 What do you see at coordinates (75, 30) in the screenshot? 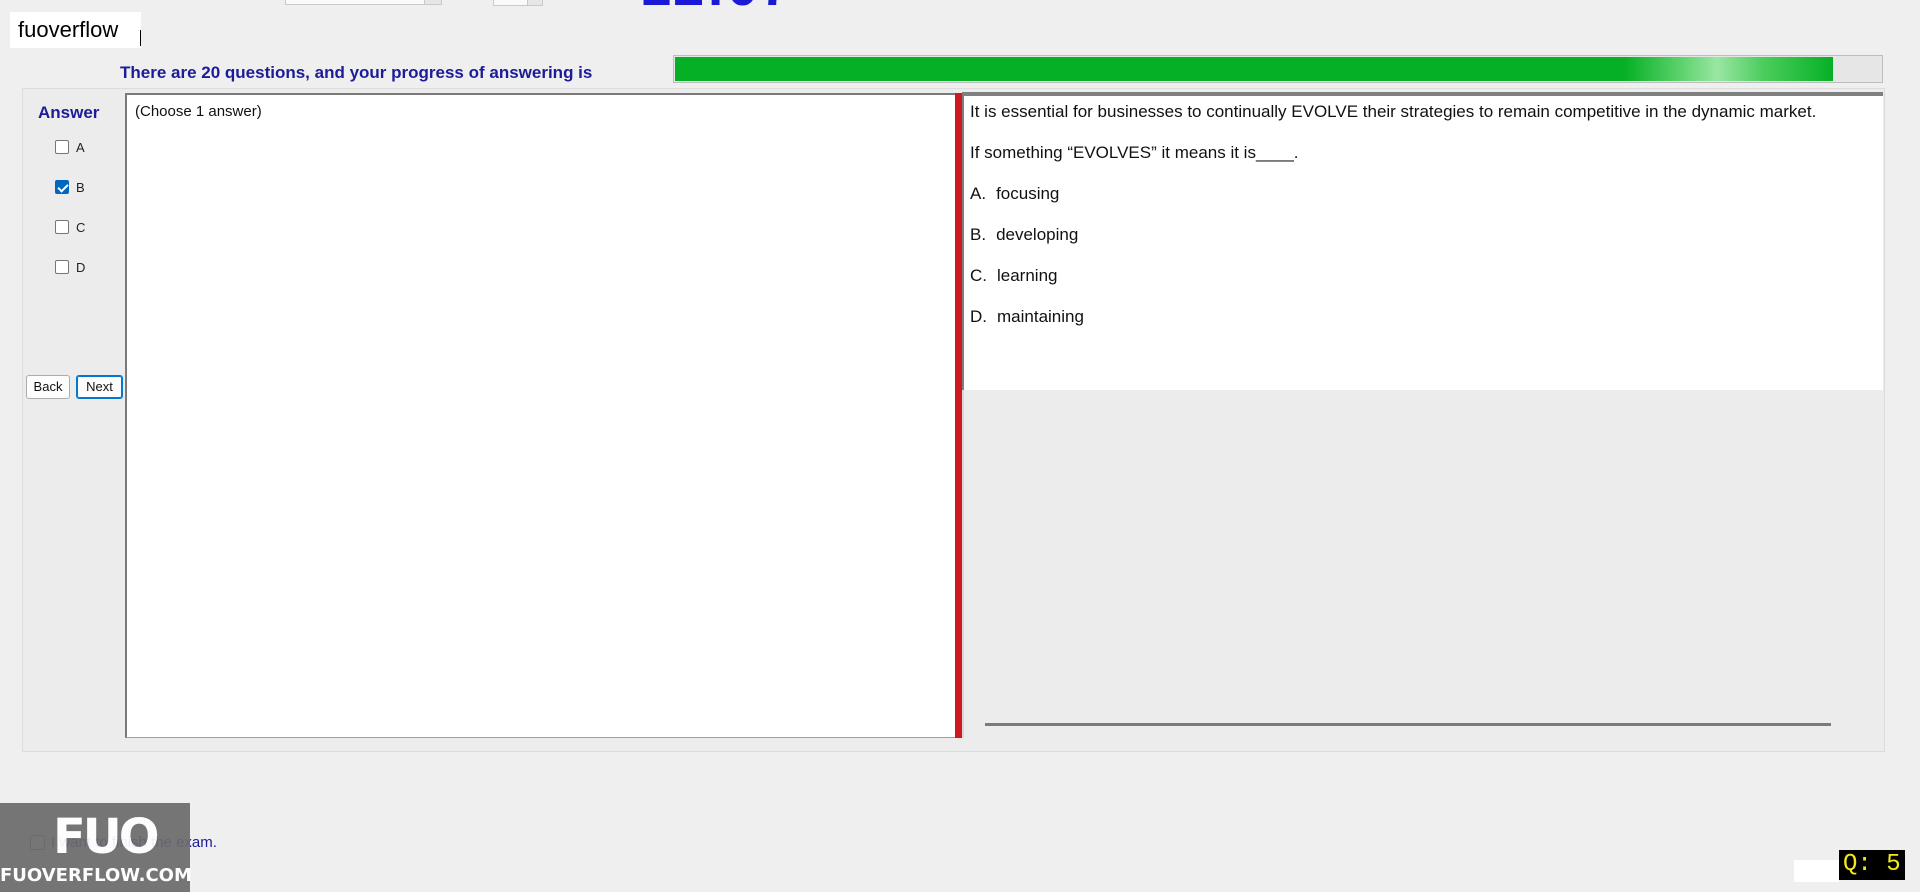
I see `watermark-label: fuoverflow` at bounding box center [75, 30].